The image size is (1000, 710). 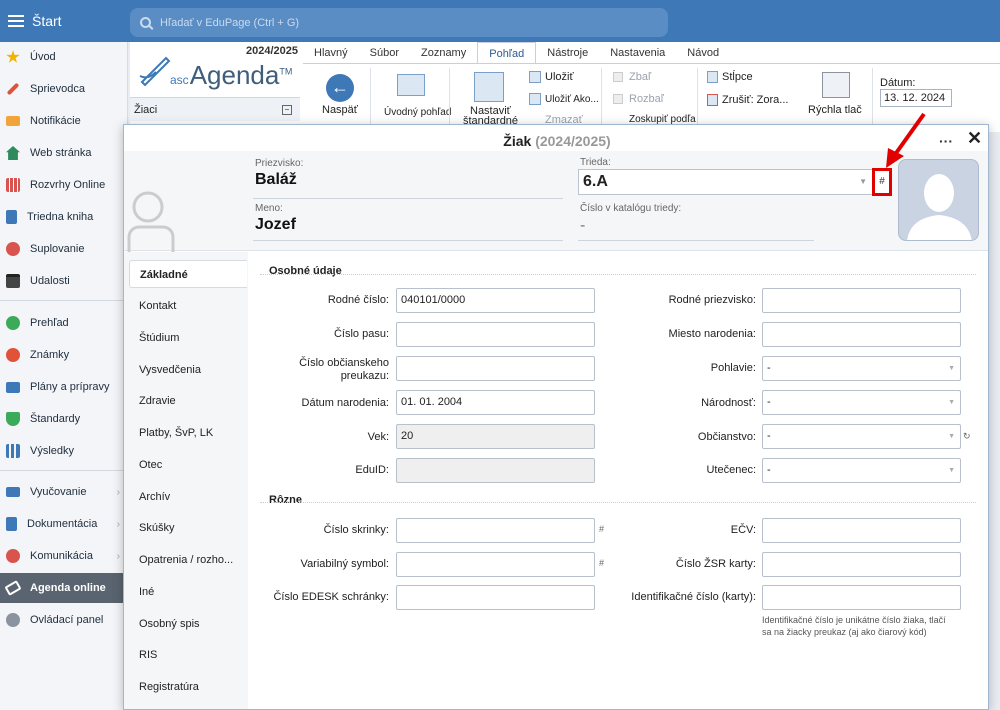 I want to click on collapse-icon: −, so click(x=287, y=109).